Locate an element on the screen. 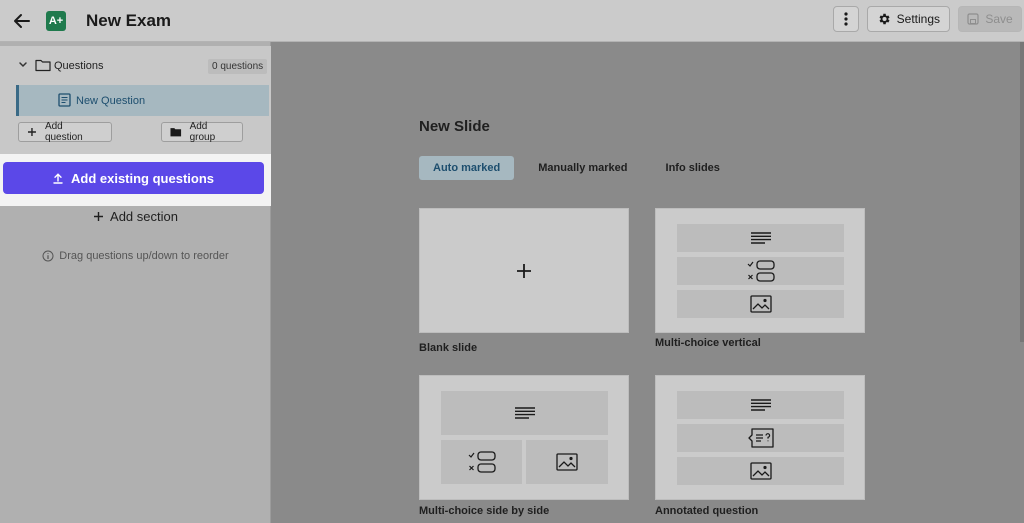 Image resolution: width=1024 pixels, height=523 pixels. card-label-multi-choice-side-by-side: Multi-choice side by side is located at coordinates (484, 511).